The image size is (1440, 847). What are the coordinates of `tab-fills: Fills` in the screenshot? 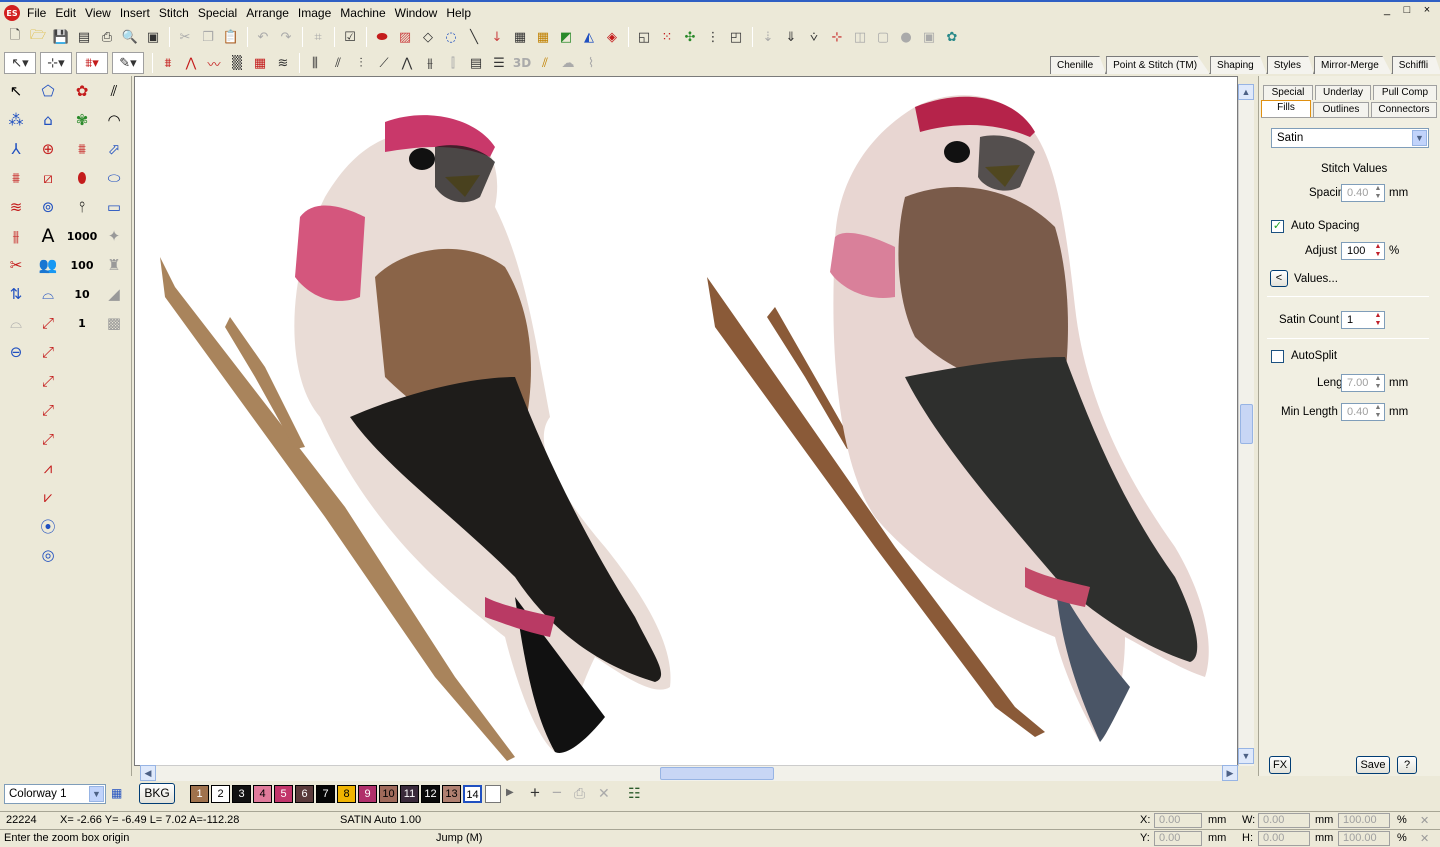 It's located at (1286, 108).